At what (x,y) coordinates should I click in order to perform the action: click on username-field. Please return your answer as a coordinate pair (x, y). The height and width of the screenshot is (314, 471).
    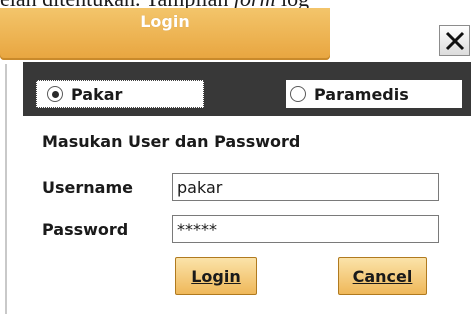
    Looking at the image, I should click on (305, 187).